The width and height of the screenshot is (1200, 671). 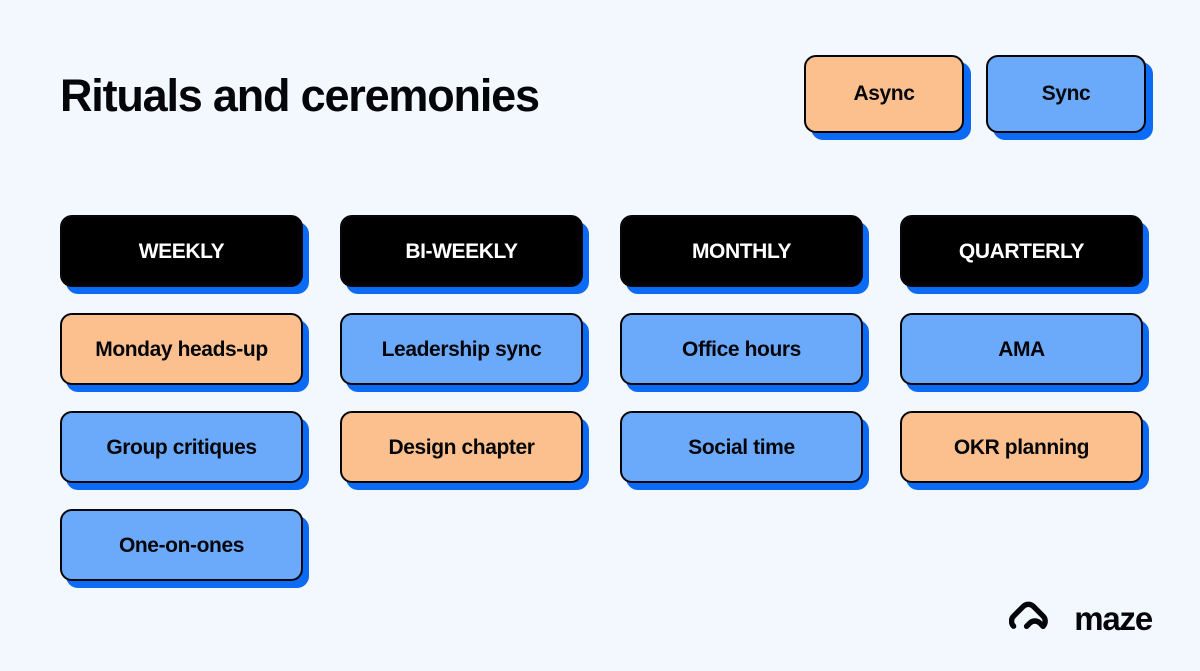 I want to click on maze-logo-icon, so click(x=1035, y=618).